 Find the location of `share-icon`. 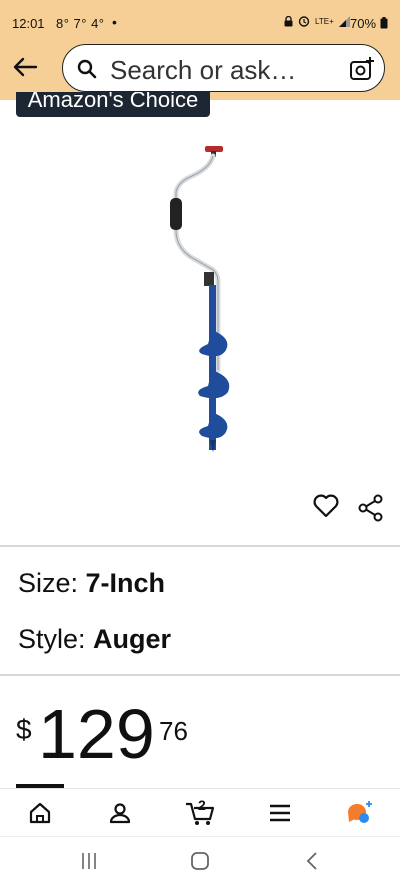

share-icon is located at coordinates (371, 508).